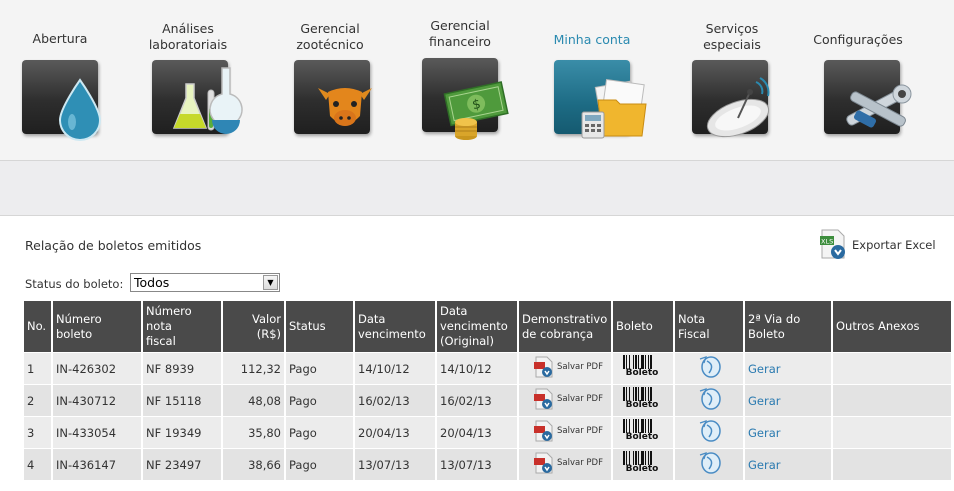  Describe the element at coordinates (732, 80) in the screenshot. I see `nav-item-servicos: Serviços especiais` at that location.